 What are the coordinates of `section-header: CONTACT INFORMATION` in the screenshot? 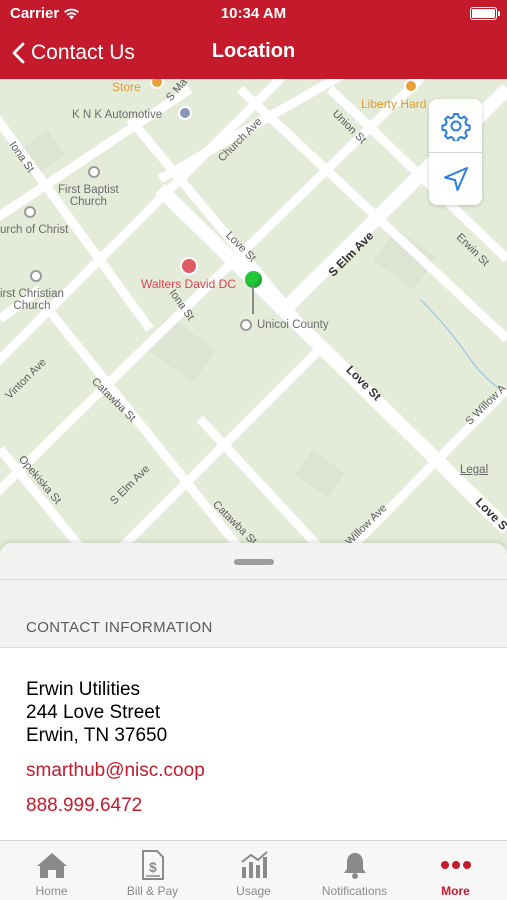 It's located at (119, 627).